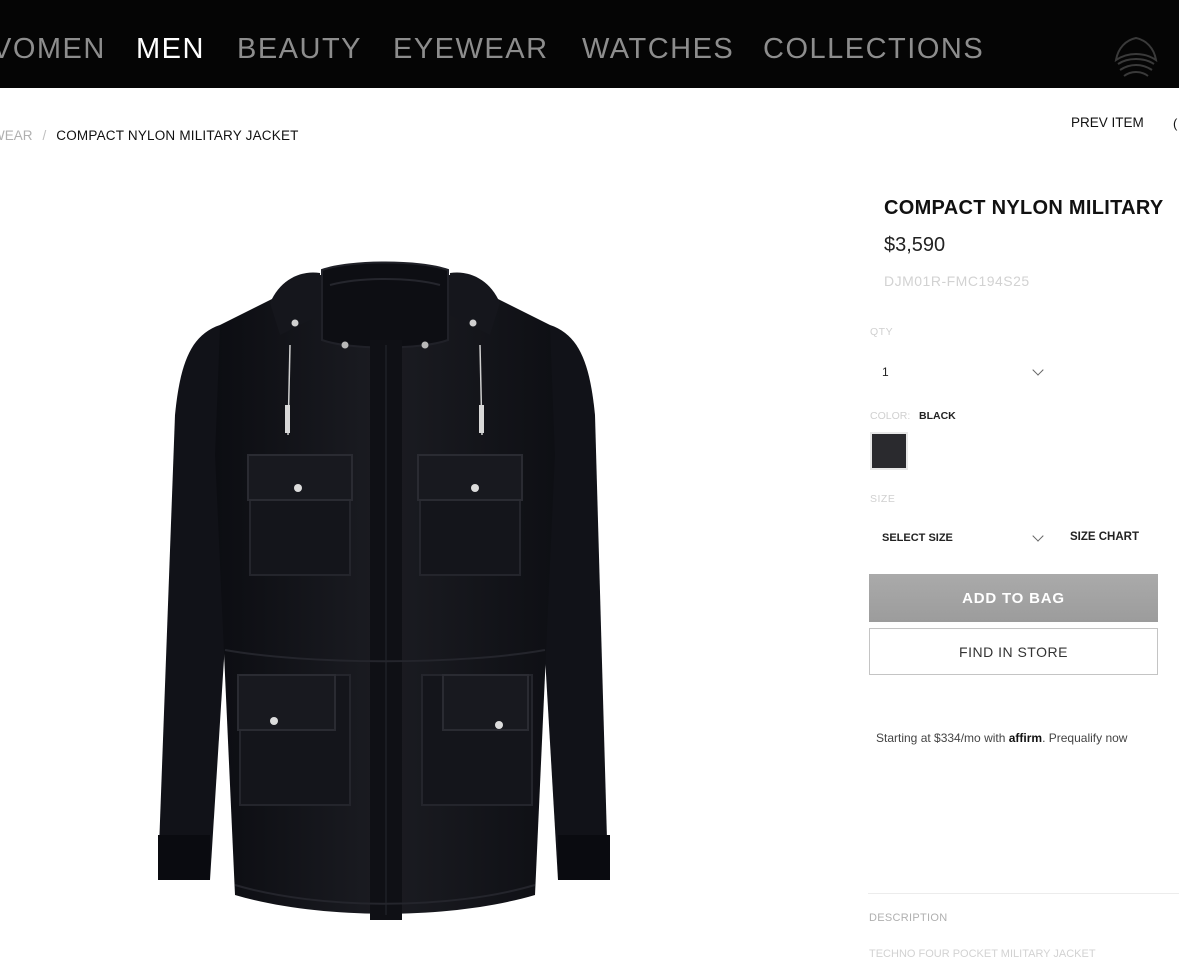 The height and width of the screenshot is (963, 1179). What do you see at coordinates (1084, 738) in the screenshot?
I see `prequalify-link: . Prequalify now` at bounding box center [1084, 738].